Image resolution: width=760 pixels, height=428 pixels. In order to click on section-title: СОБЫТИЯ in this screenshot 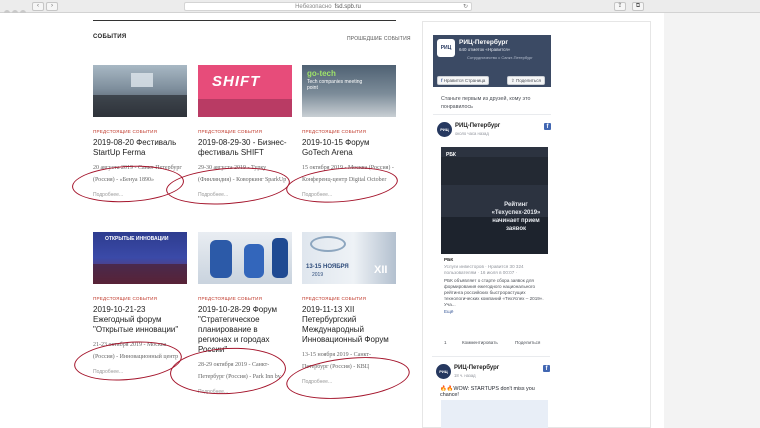, I will do `click(110, 37)`.